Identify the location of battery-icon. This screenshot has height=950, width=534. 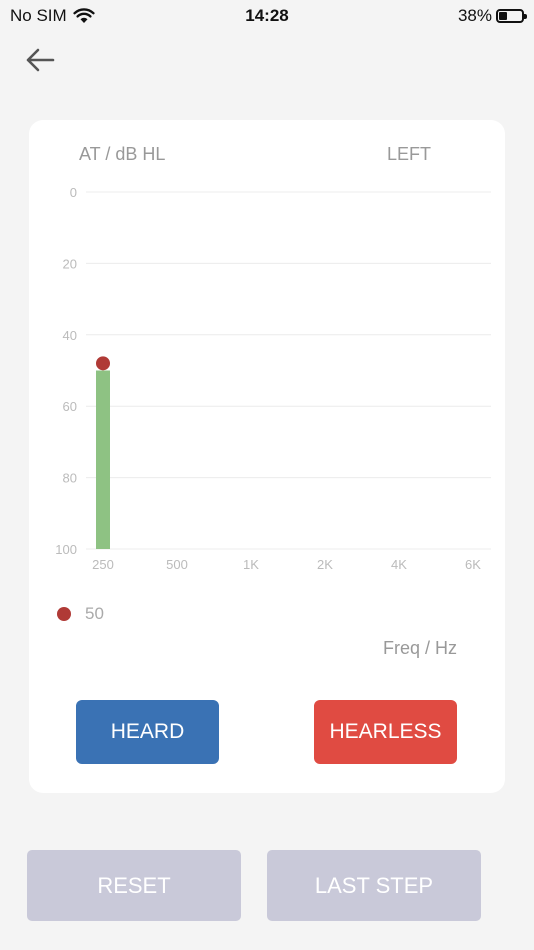
(511, 16).